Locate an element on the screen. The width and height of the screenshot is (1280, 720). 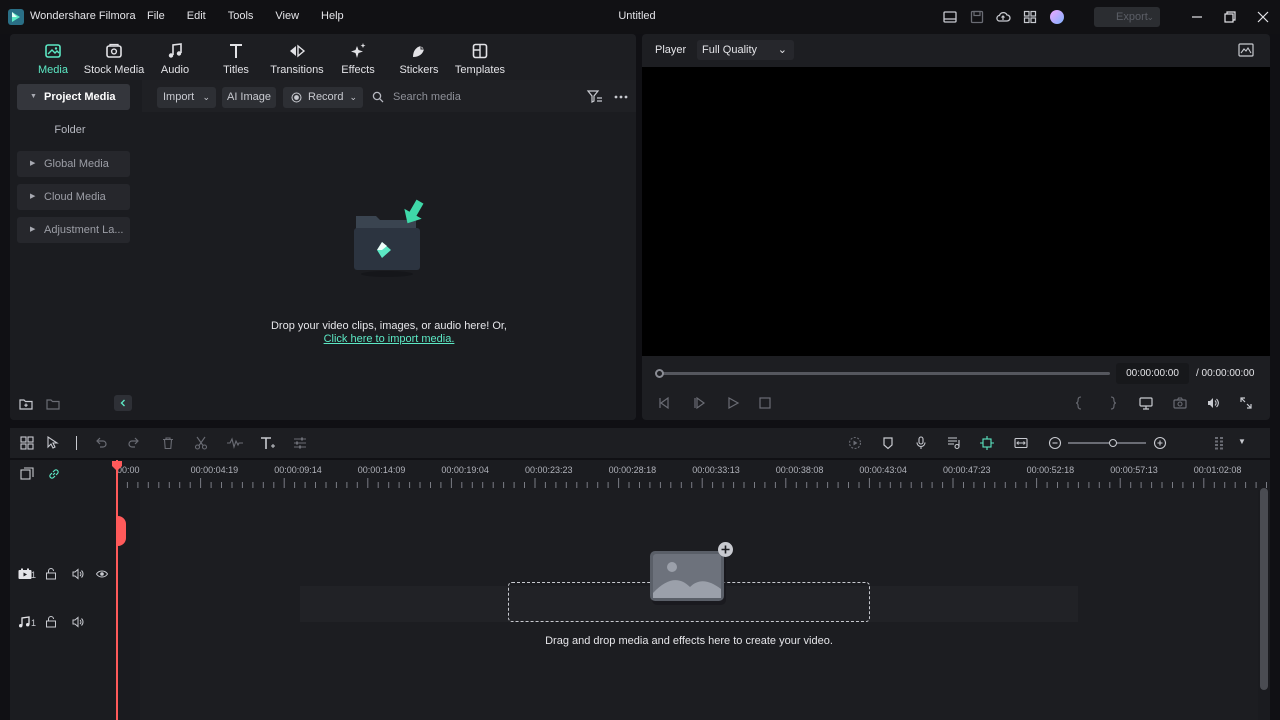
marker-shield-icon is located at coordinates (888, 443).